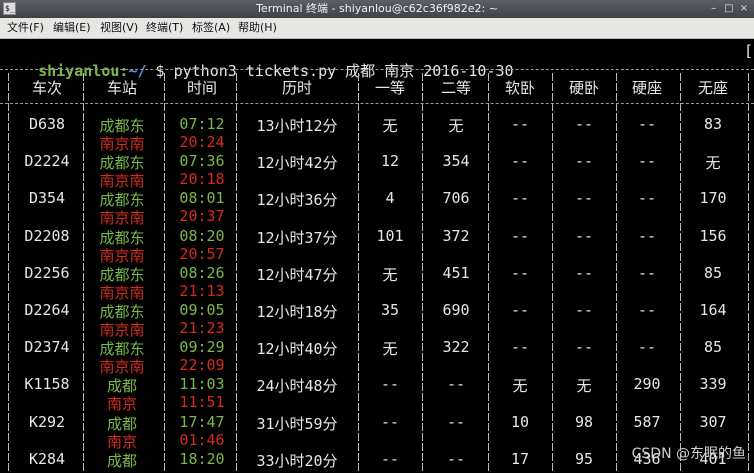  Describe the element at coordinates (202, 179) in the screenshot. I see `cell-arrive: 20:18` at that location.